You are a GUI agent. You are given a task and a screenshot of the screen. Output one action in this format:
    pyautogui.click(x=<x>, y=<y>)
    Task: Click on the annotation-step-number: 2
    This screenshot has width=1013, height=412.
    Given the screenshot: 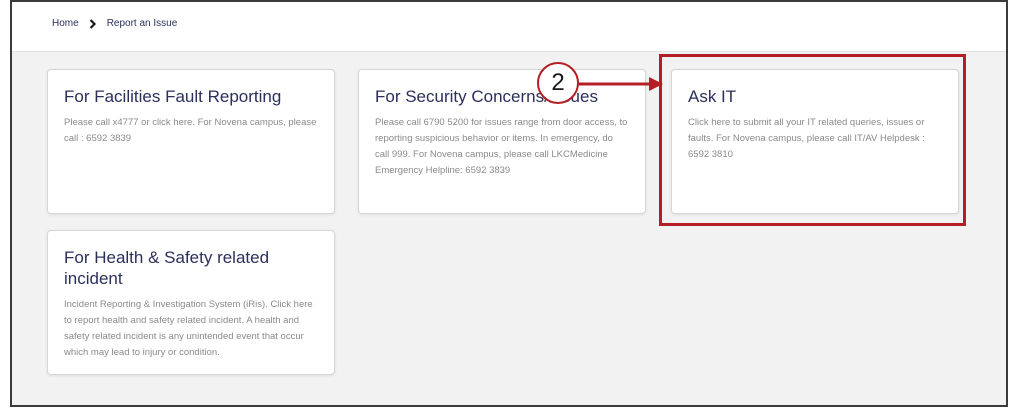 What is the action you would take?
    pyautogui.click(x=558, y=82)
    